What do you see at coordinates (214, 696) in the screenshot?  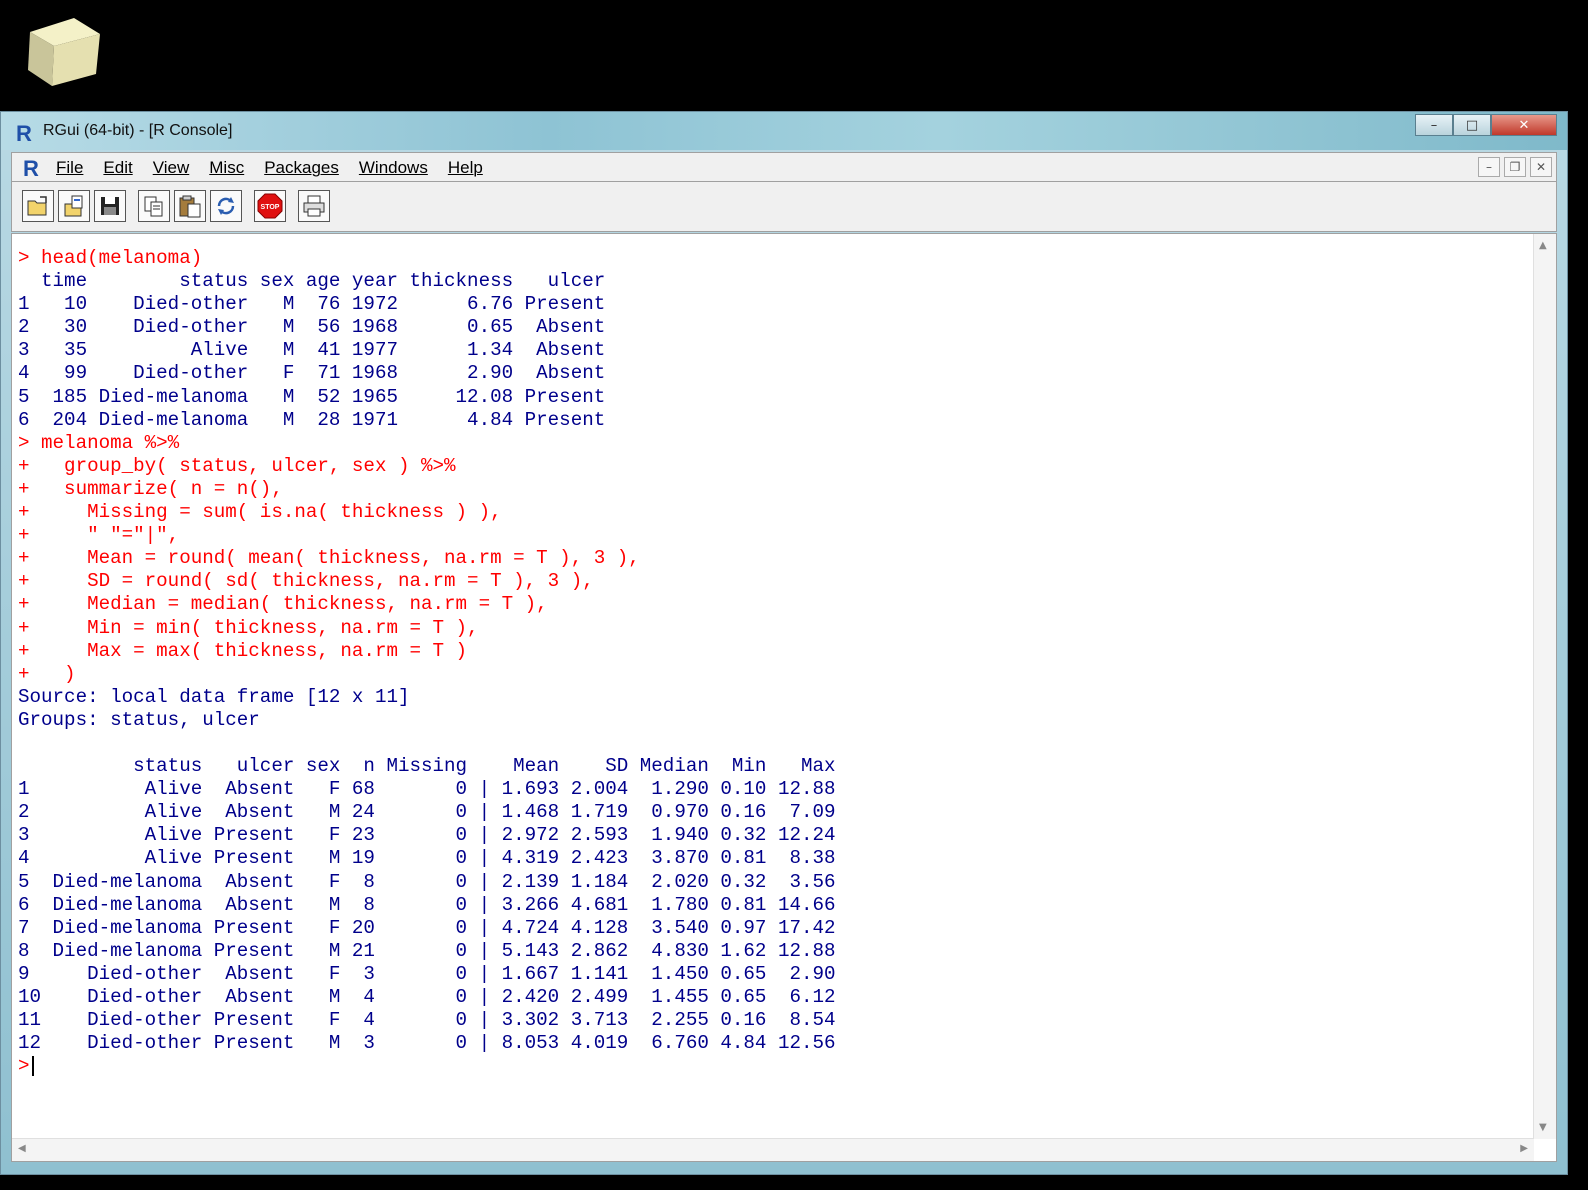 I see `console-output-line: Source: local data frame [12 x 11]` at bounding box center [214, 696].